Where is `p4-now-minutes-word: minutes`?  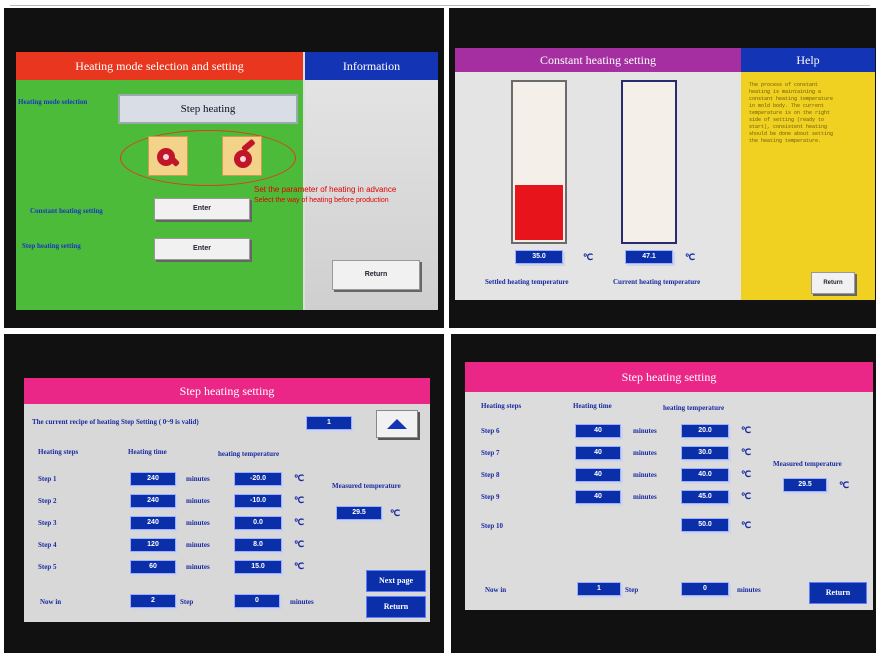
p4-now-minutes-word: minutes is located at coordinates (749, 590).